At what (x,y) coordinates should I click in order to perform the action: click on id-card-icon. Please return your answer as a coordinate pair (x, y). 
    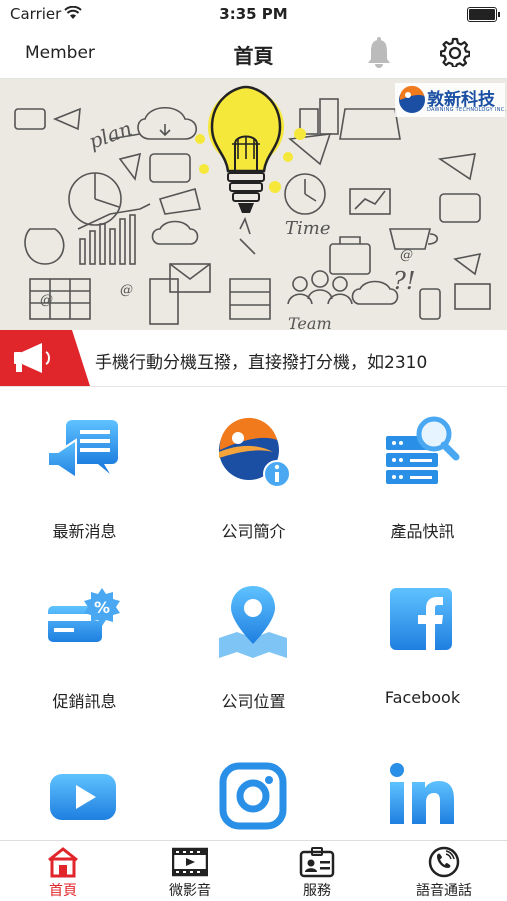
    Looking at the image, I should click on (317, 862).